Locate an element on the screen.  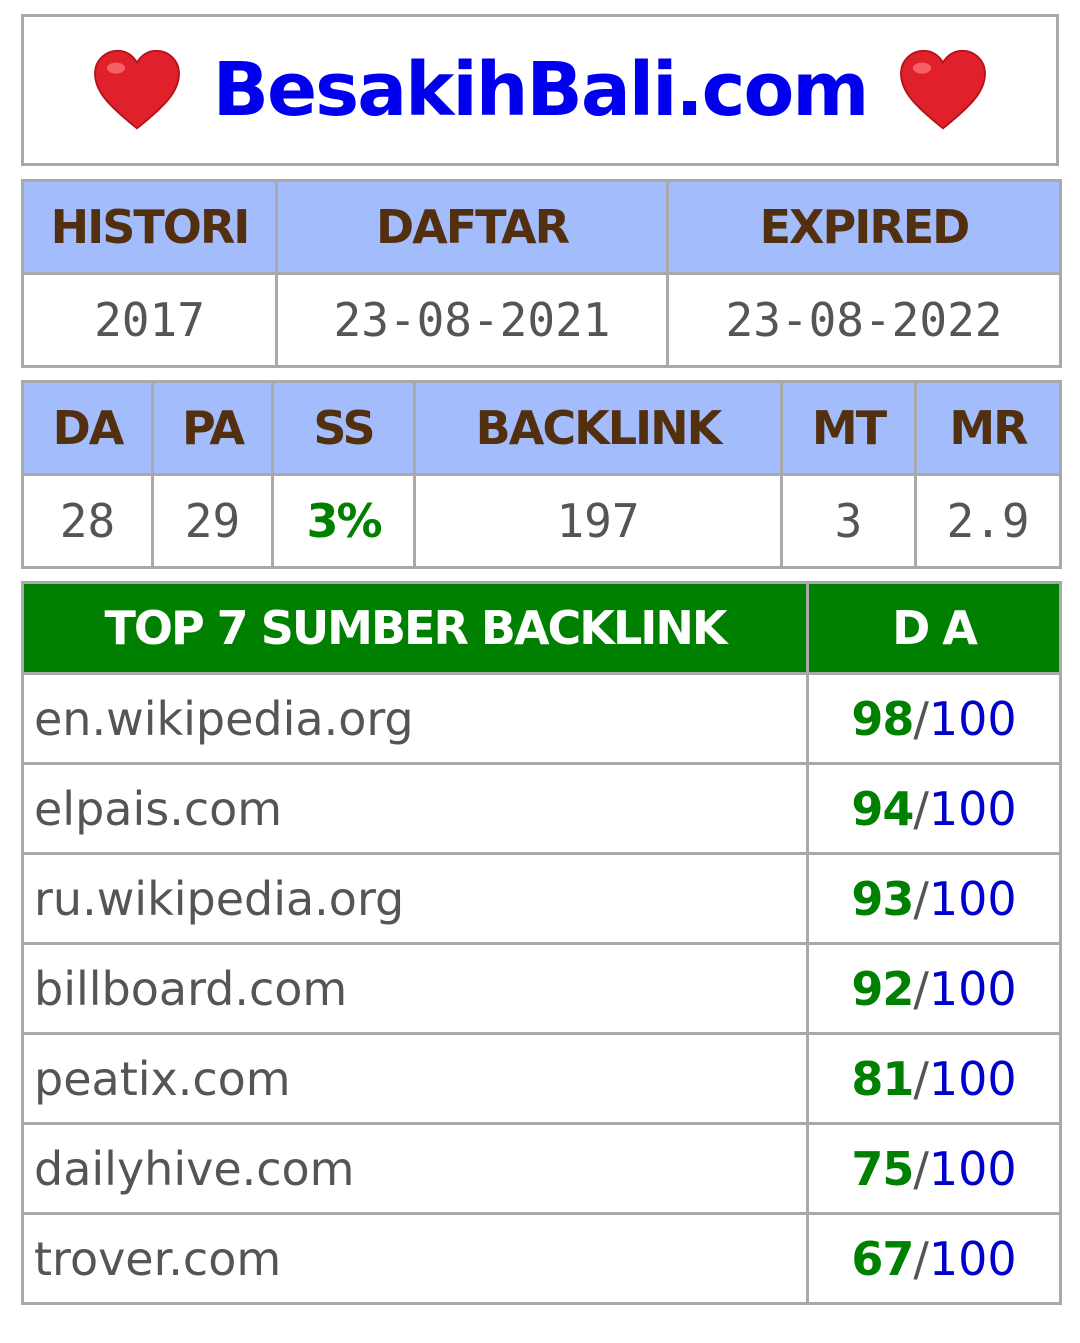
table-row: dailyhive.com 75/100 is located at coordinates (541, 1168).